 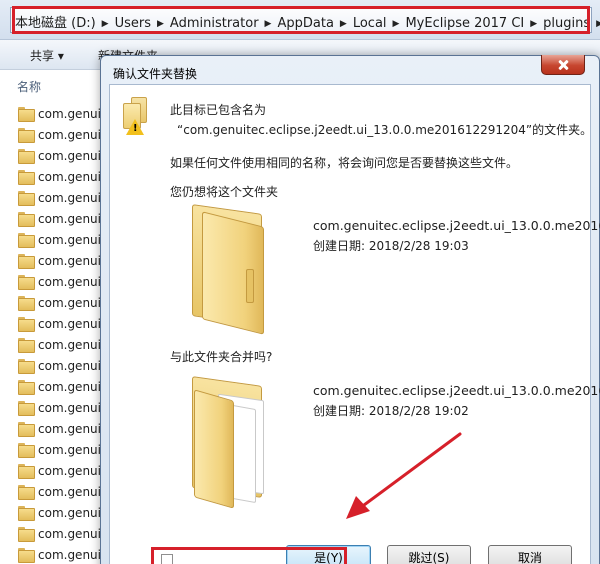 I want to click on source-folder-date: 创建日期: 2018/2/28 19:02, so click(x=391, y=411).